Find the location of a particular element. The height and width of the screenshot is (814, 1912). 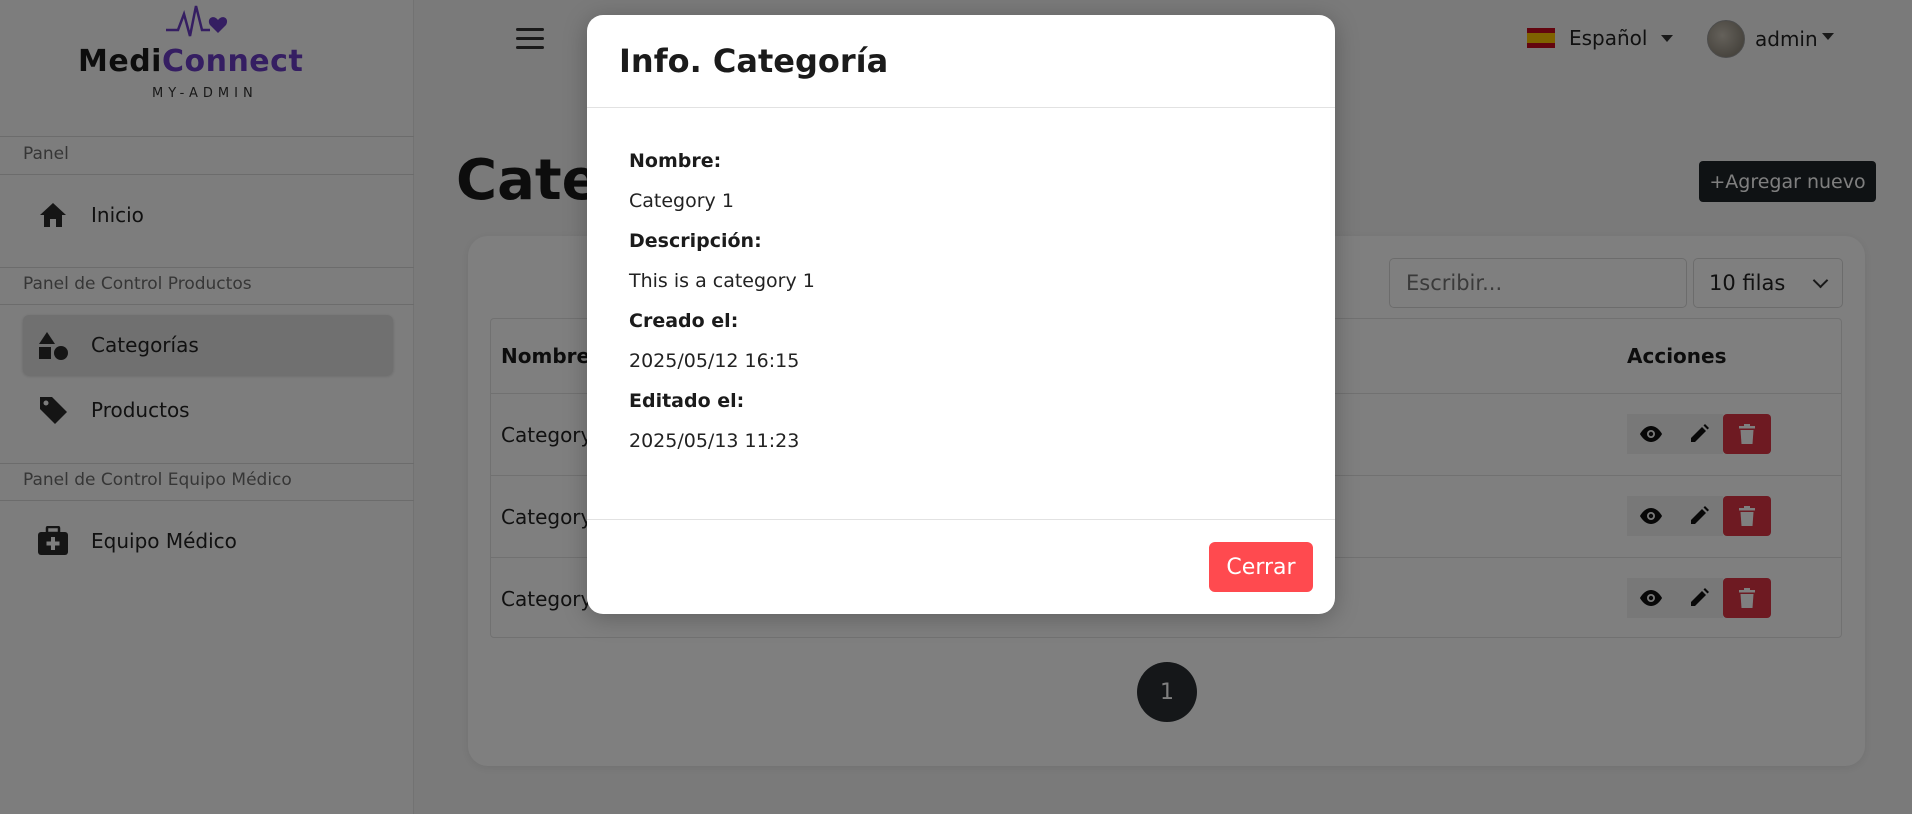

field-label-creado: Creado el: is located at coordinates (684, 321).